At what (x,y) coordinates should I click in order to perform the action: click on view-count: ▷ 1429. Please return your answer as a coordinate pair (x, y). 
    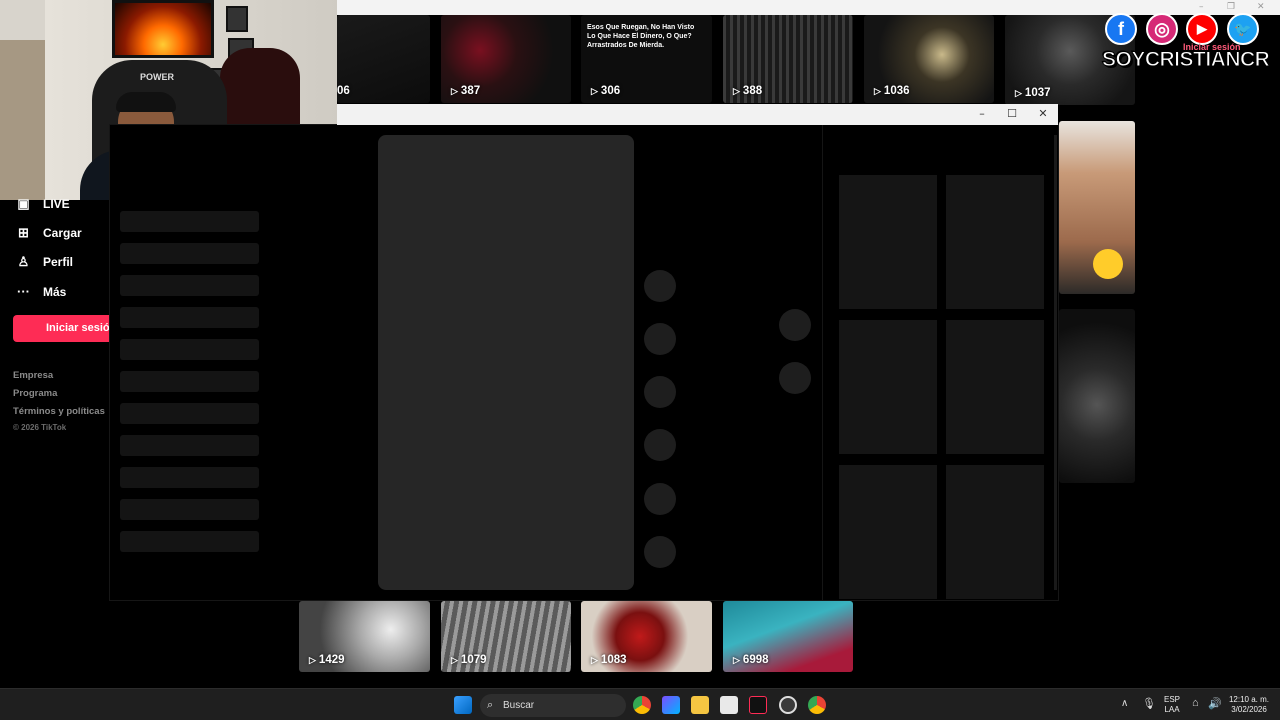
    Looking at the image, I should click on (327, 660).